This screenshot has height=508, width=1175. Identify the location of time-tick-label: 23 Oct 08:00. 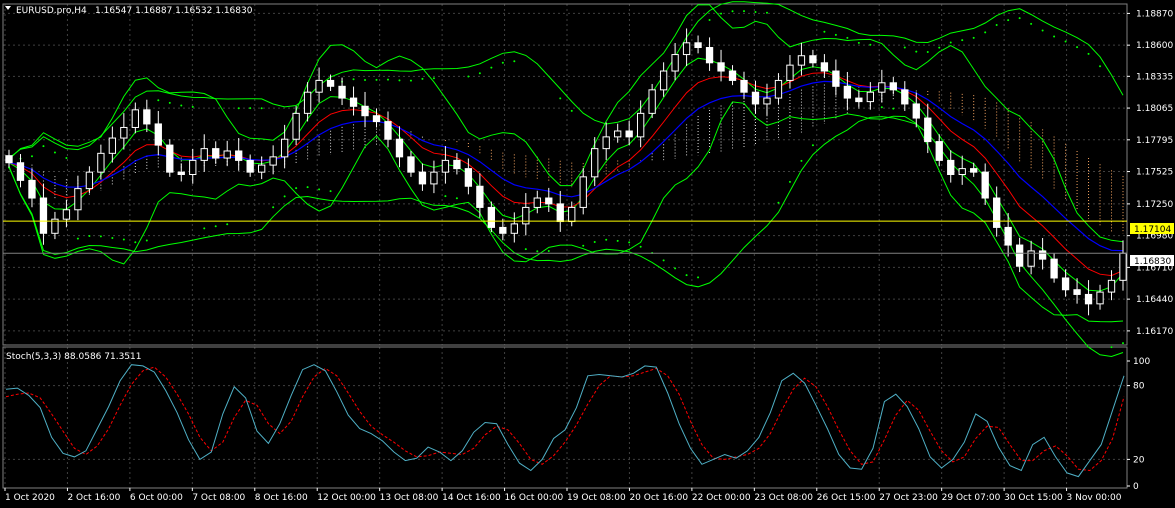
(783, 498).